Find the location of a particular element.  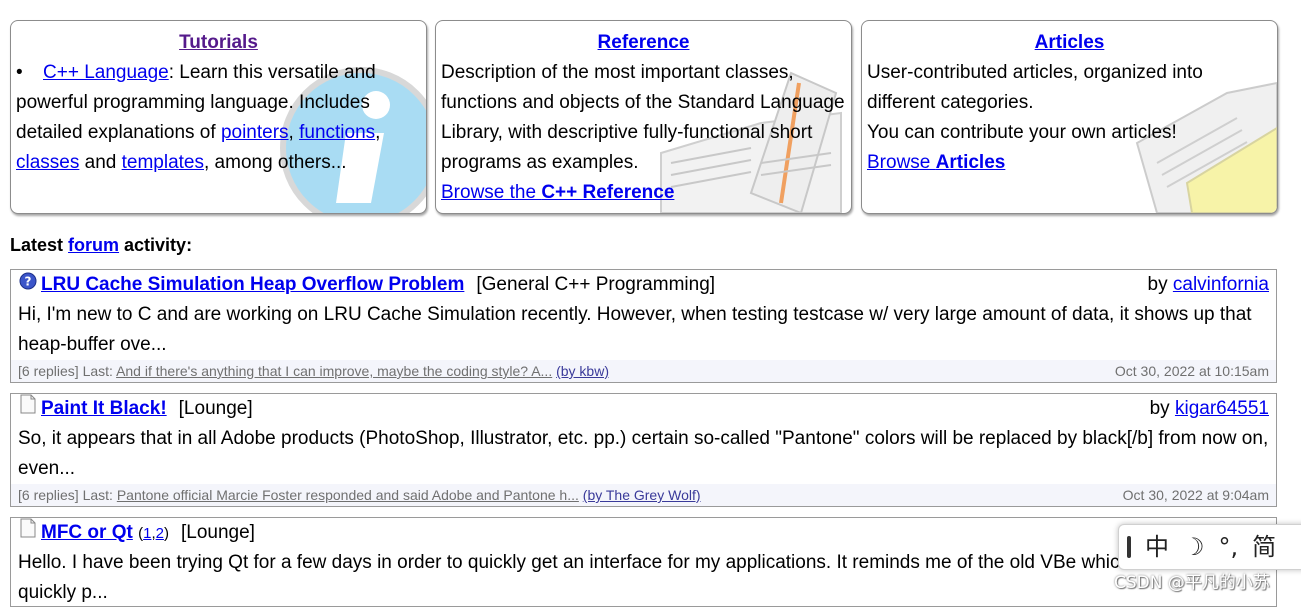

topic-pages: (1,2) is located at coordinates (153, 534).